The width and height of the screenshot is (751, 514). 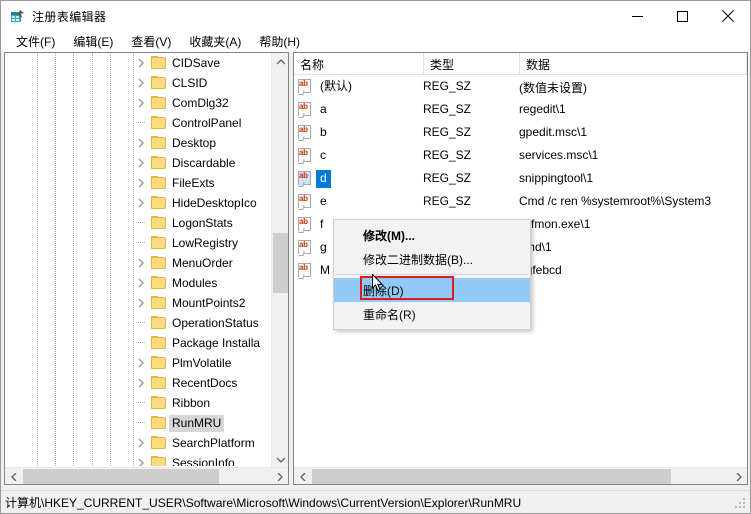 I want to click on close-button, so click(x=727, y=16).